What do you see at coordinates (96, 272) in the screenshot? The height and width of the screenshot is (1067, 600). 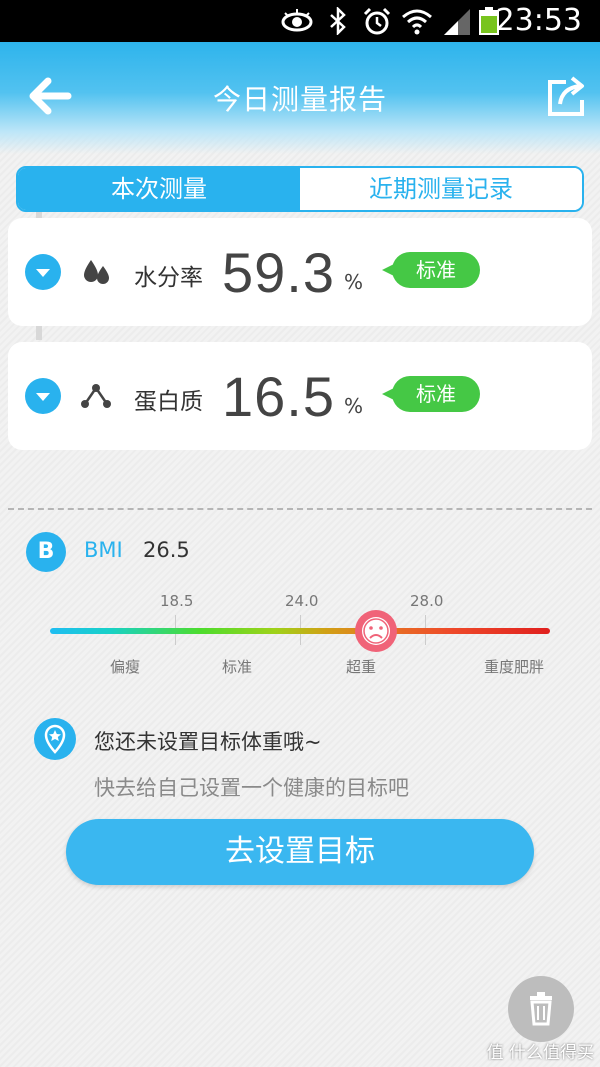 I see `water-drop-icon` at bounding box center [96, 272].